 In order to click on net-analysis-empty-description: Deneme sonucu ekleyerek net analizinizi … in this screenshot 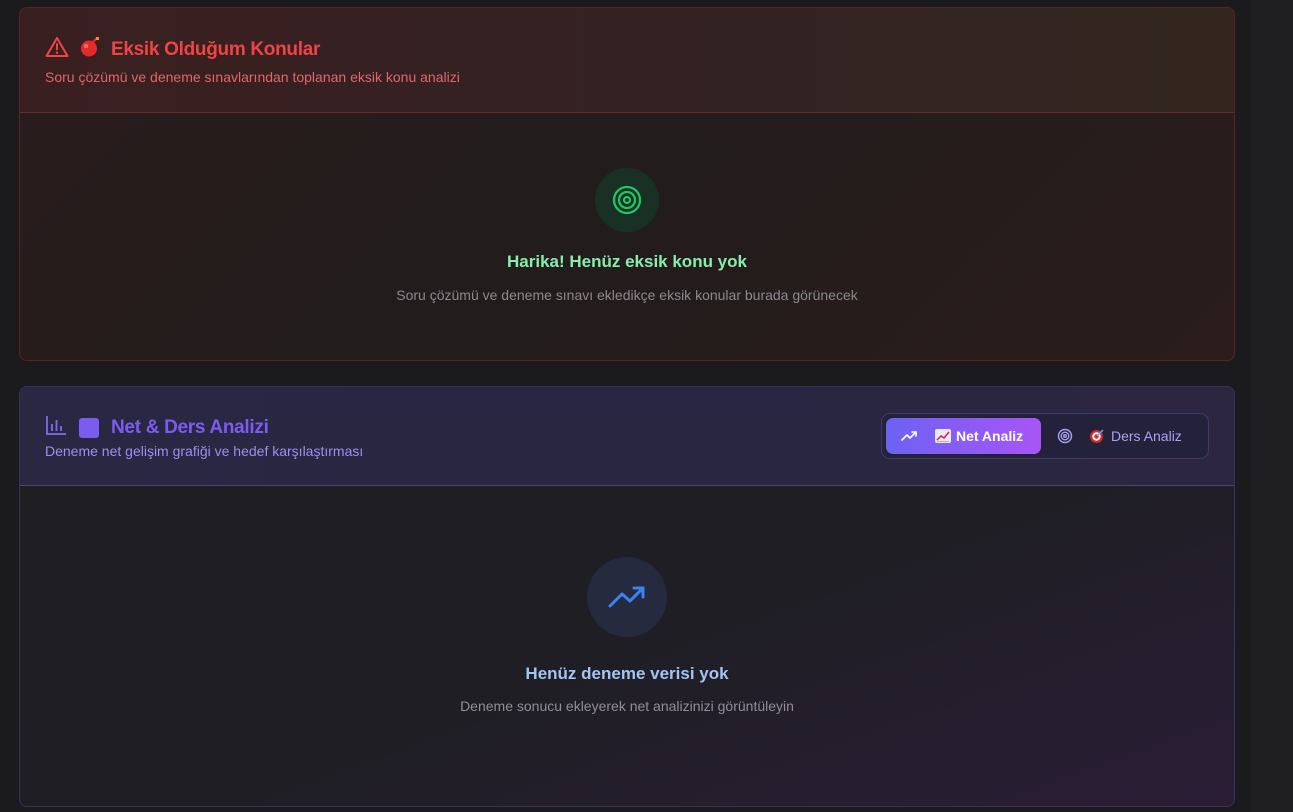, I will do `click(627, 706)`.